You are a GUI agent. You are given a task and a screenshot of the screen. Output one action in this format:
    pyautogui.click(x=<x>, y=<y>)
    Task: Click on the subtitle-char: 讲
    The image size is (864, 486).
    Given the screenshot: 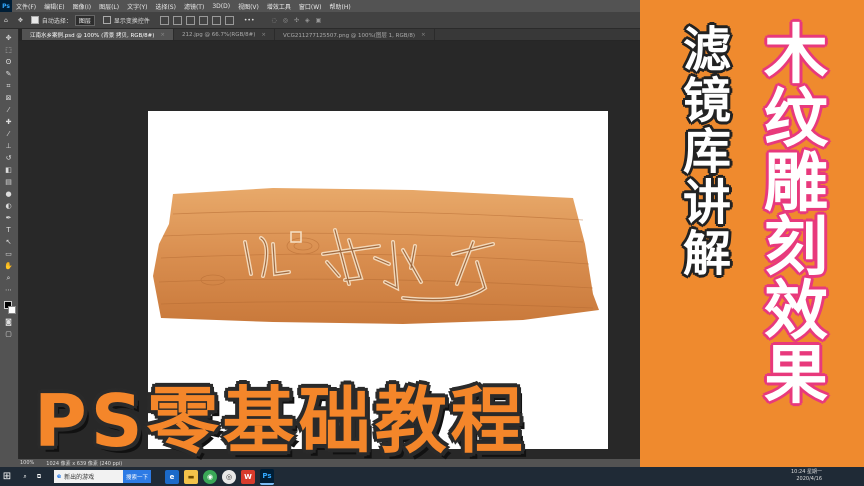 What is the action you would take?
    pyautogui.click(x=707, y=203)
    